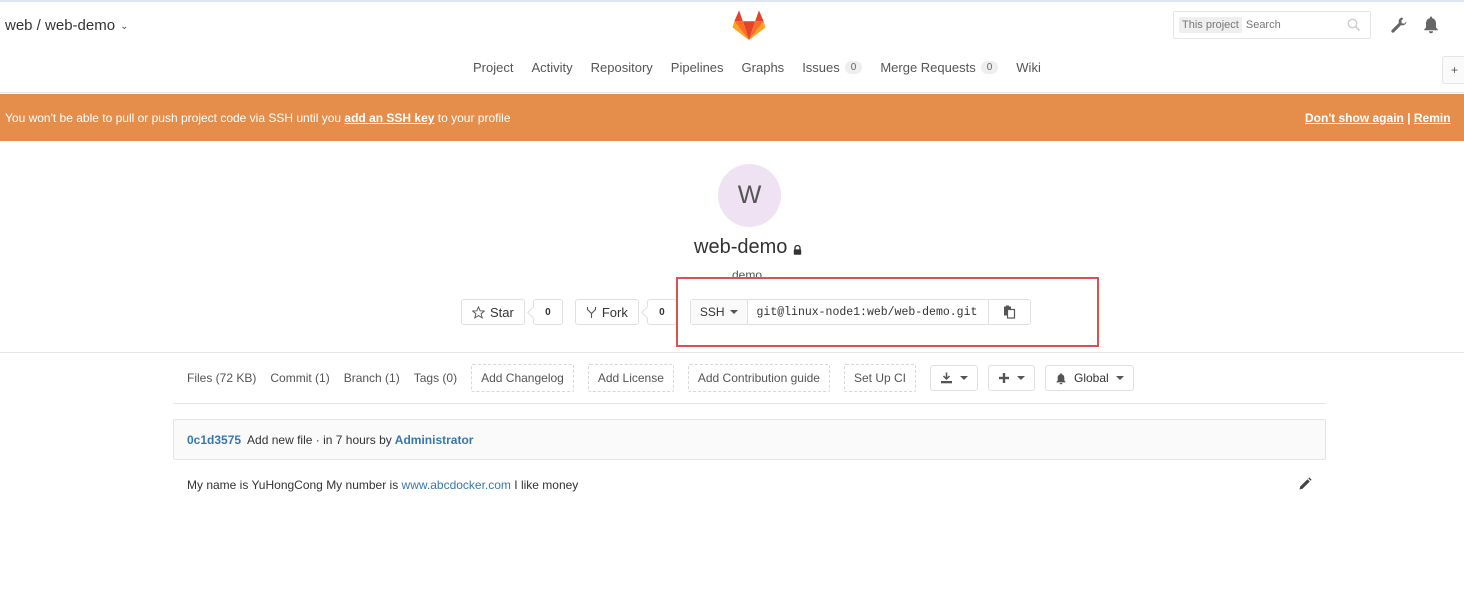 The height and width of the screenshot is (598, 1464). What do you see at coordinates (749, 195) in the screenshot?
I see `project-avatar: W` at bounding box center [749, 195].